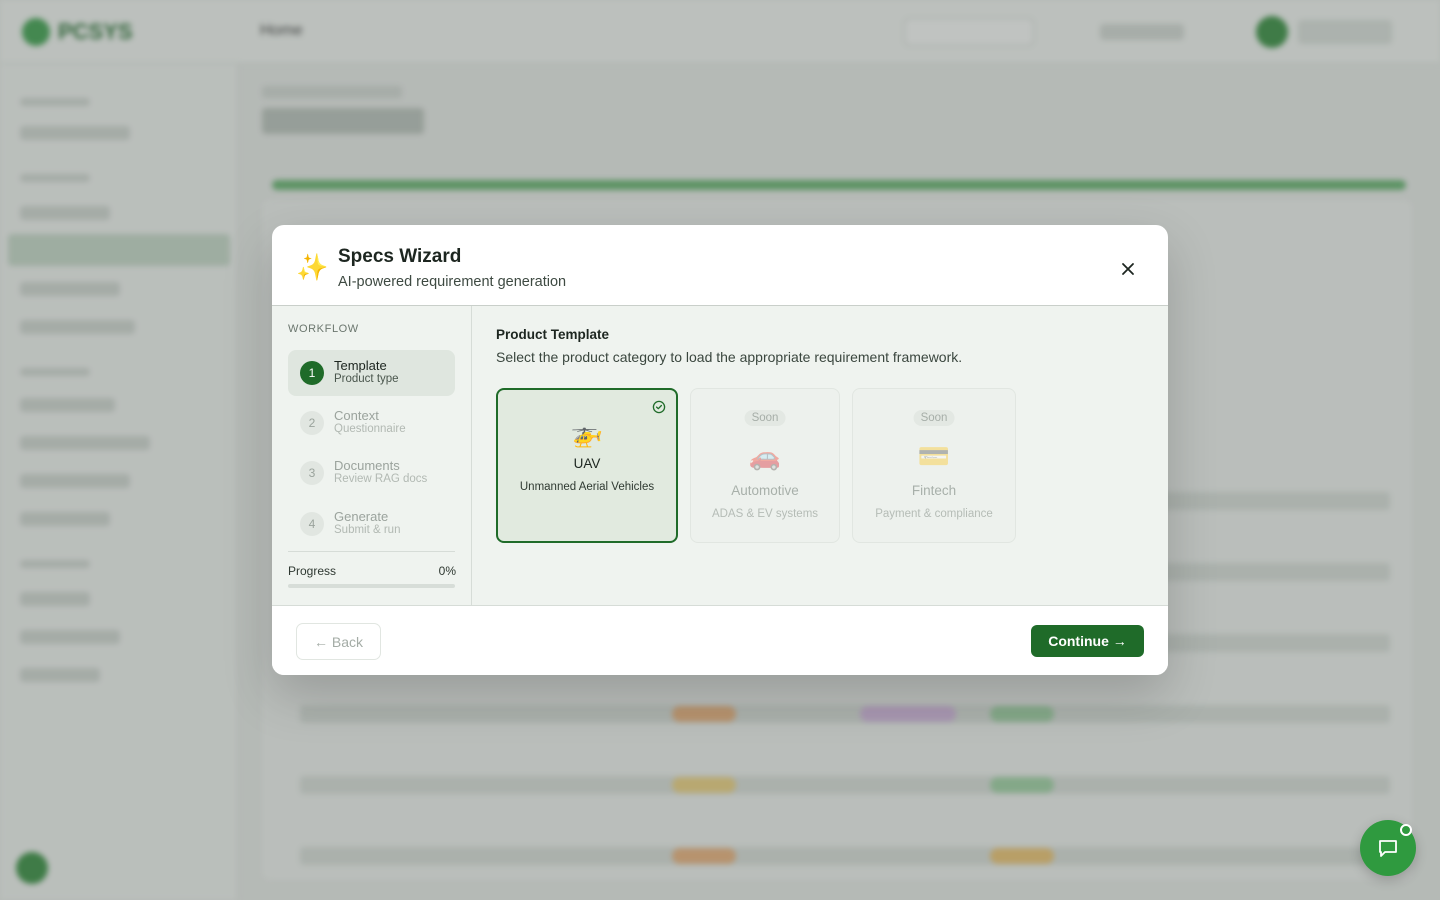 The image size is (1440, 900). I want to click on sparkles-icon: ✨, so click(312, 267).